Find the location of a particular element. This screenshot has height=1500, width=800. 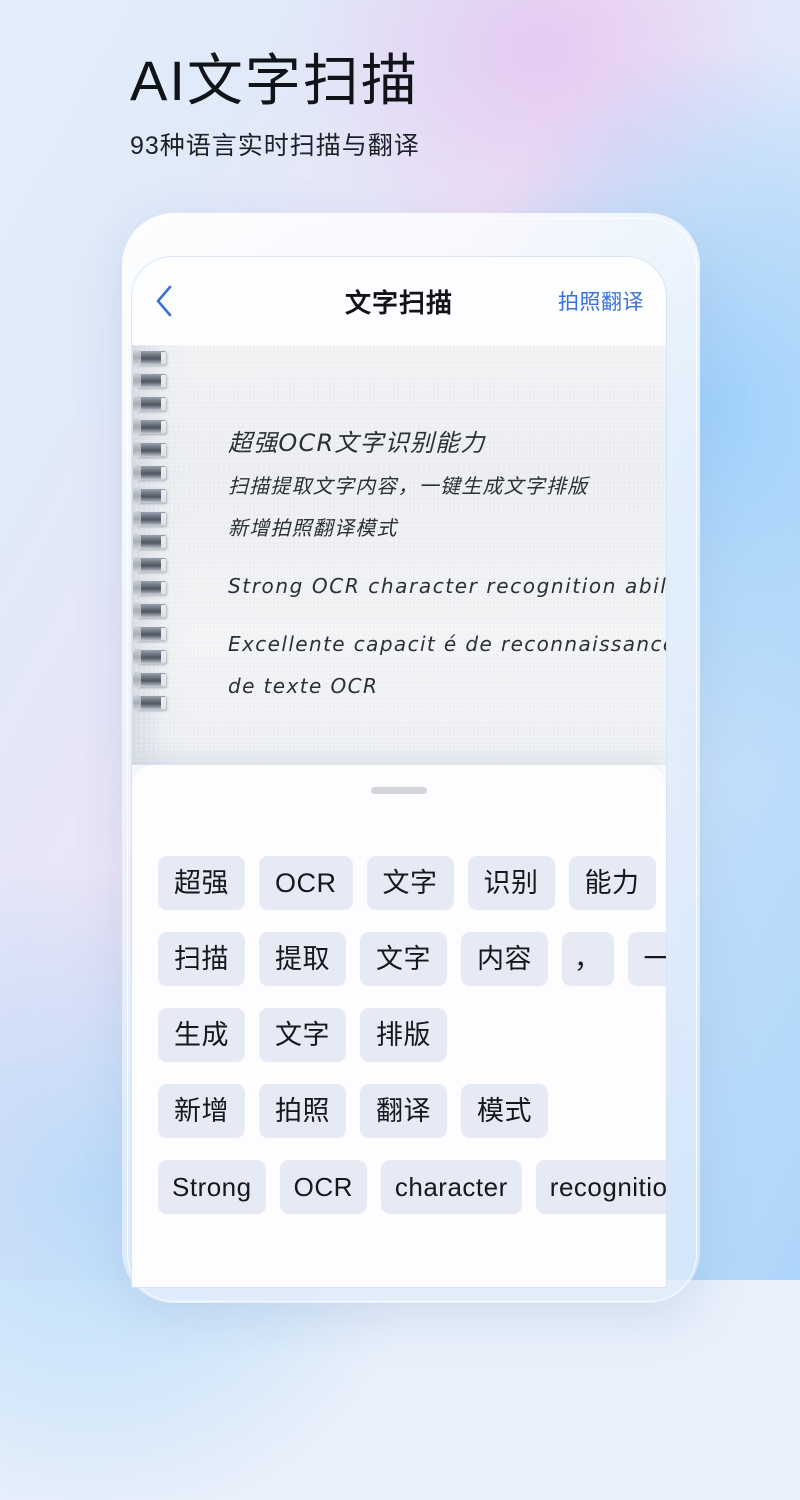

handwritten-line: Excellente capacit é de reconnaissance is located at coordinates (447, 644).